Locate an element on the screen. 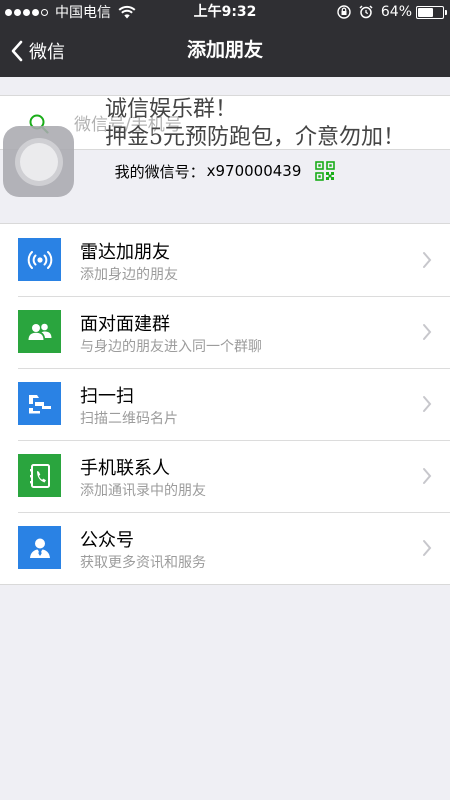 The width and height of the screenshot is (450, 800). back-button: 微信 is located at coordinates (37, 50).